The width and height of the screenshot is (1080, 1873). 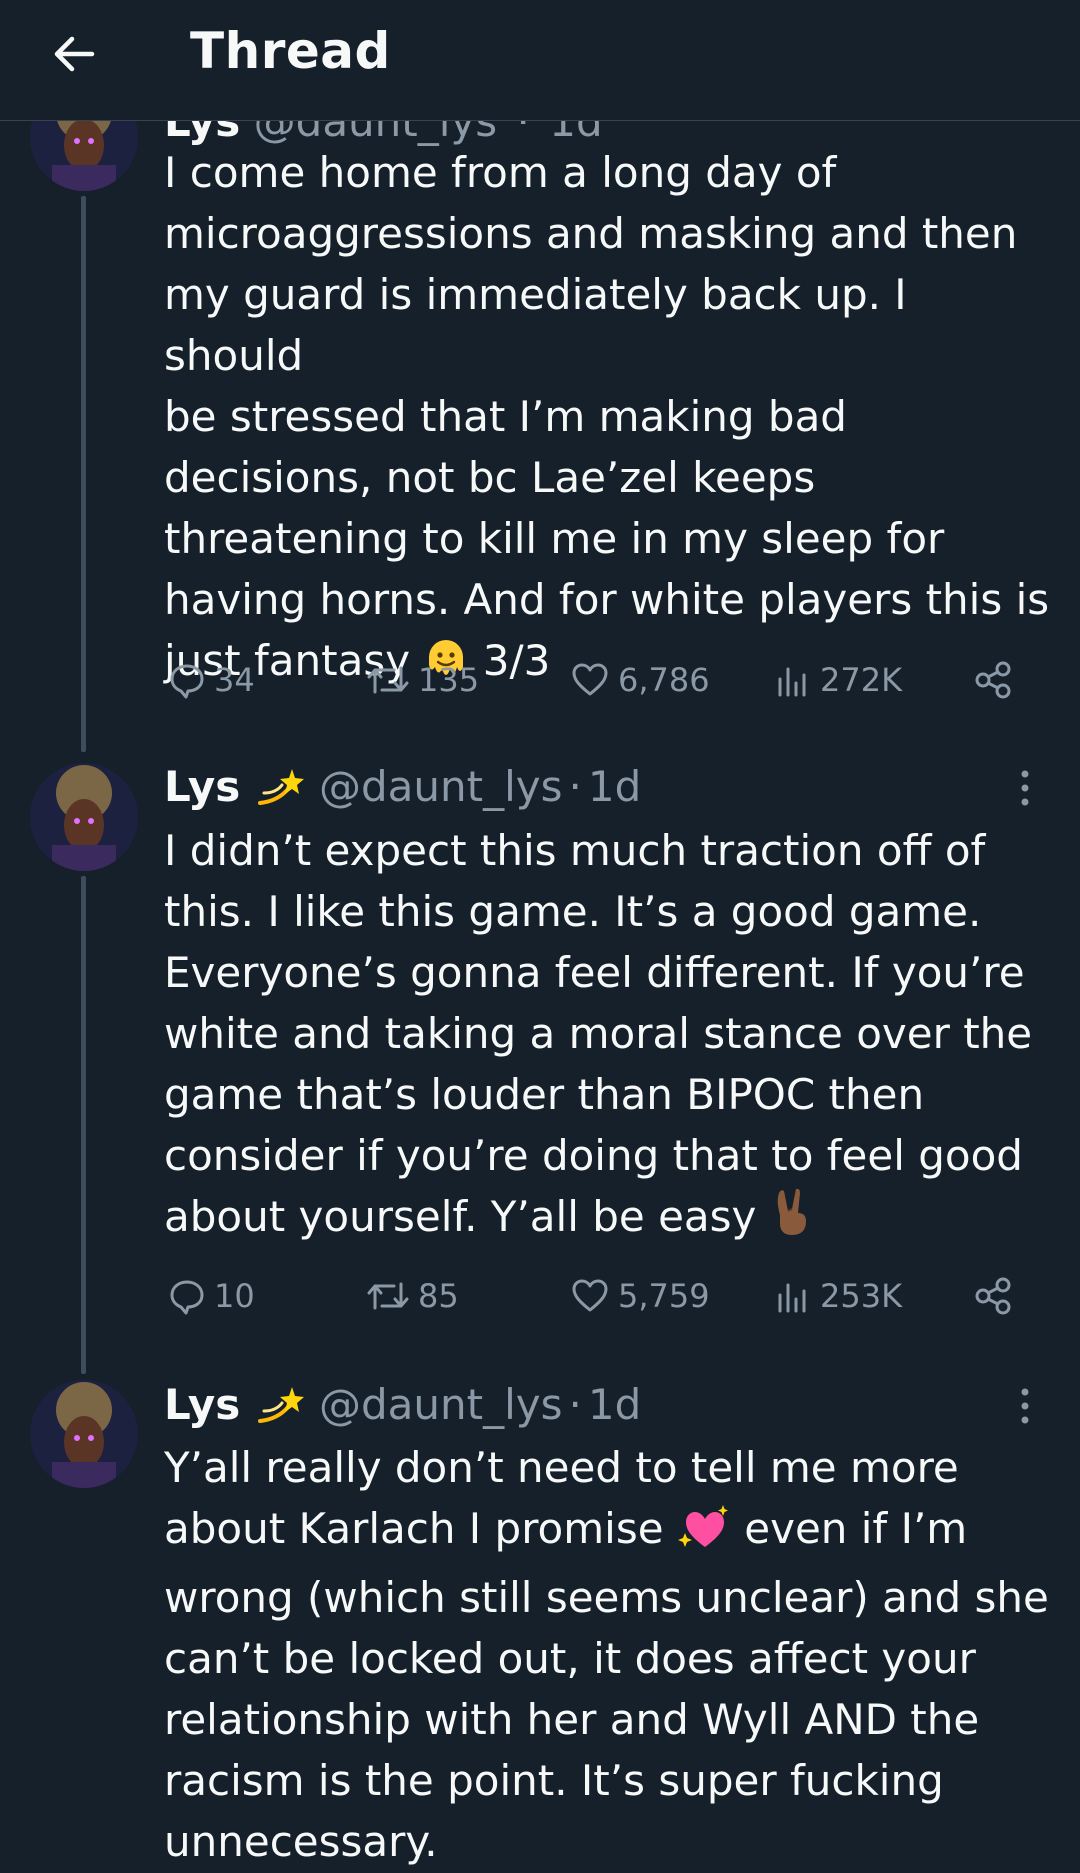 I want to click on reply-button: 10, so click(x=211, y=1296).